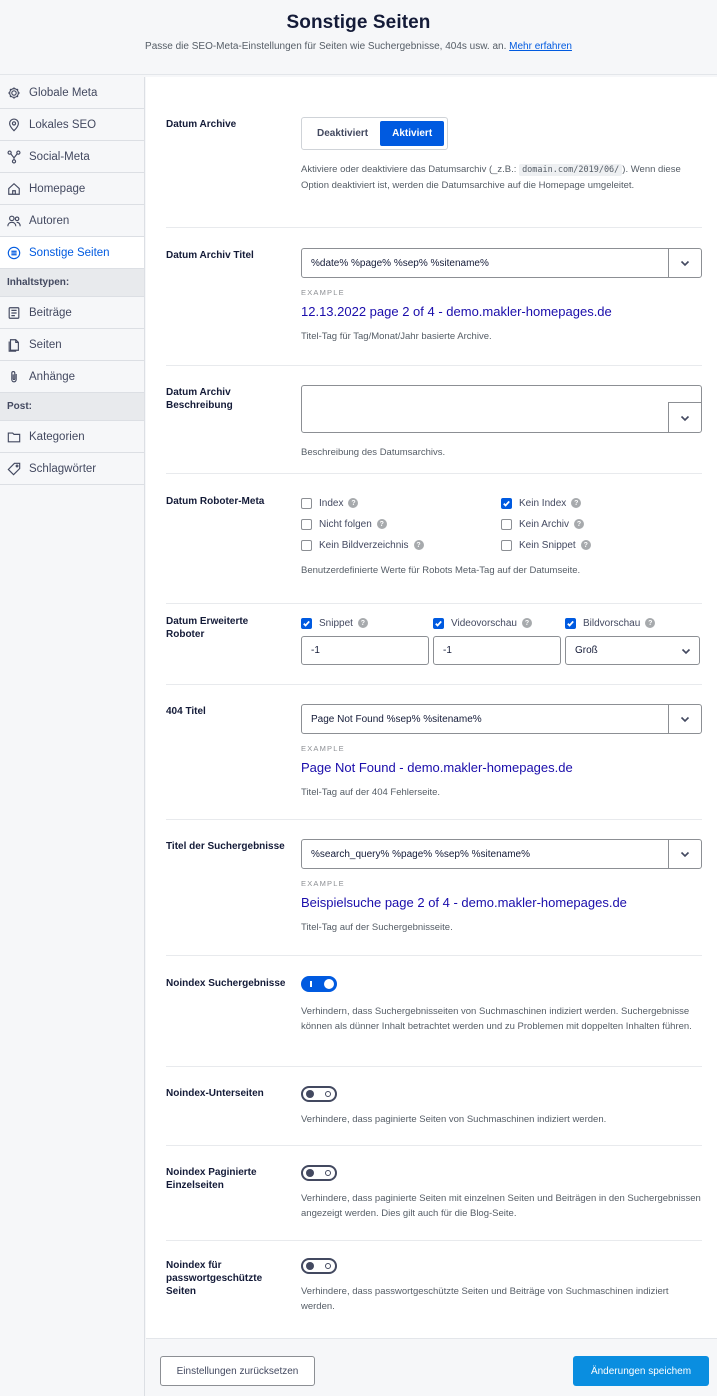  I want to click on noindex-search-label: Noindex Suchergebnisse, so click(226, 983).